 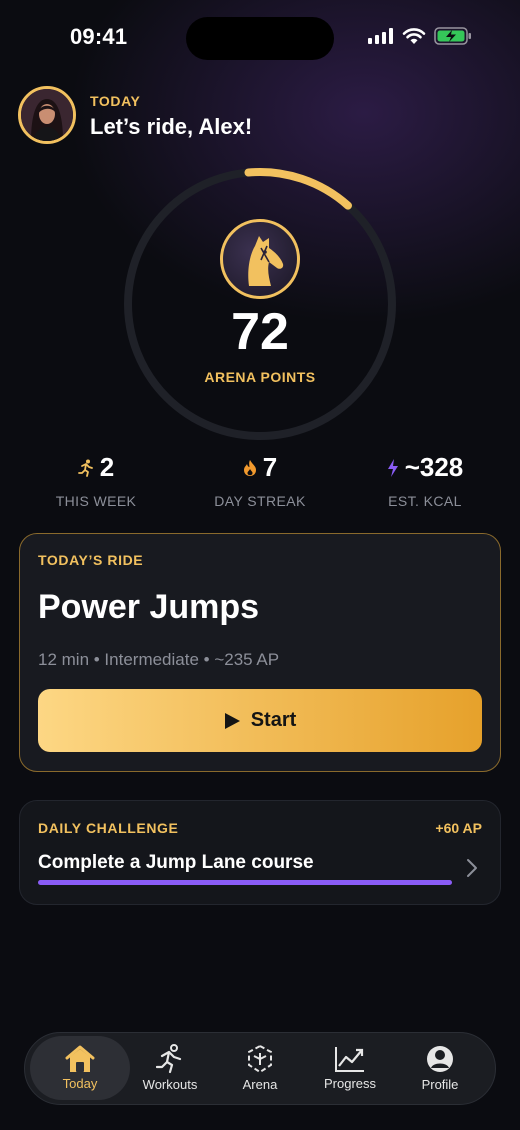 I want to click on greeting: Let’s ride, Alex!, so click(x=171, y=126).